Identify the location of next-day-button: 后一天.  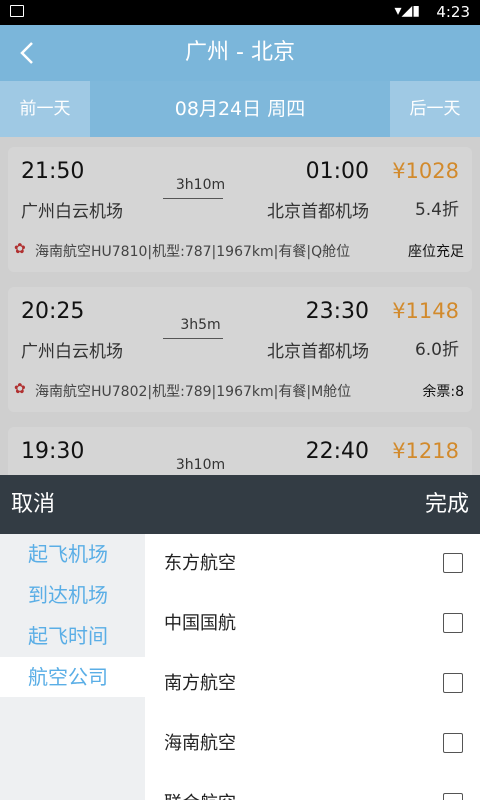
(435, 109).